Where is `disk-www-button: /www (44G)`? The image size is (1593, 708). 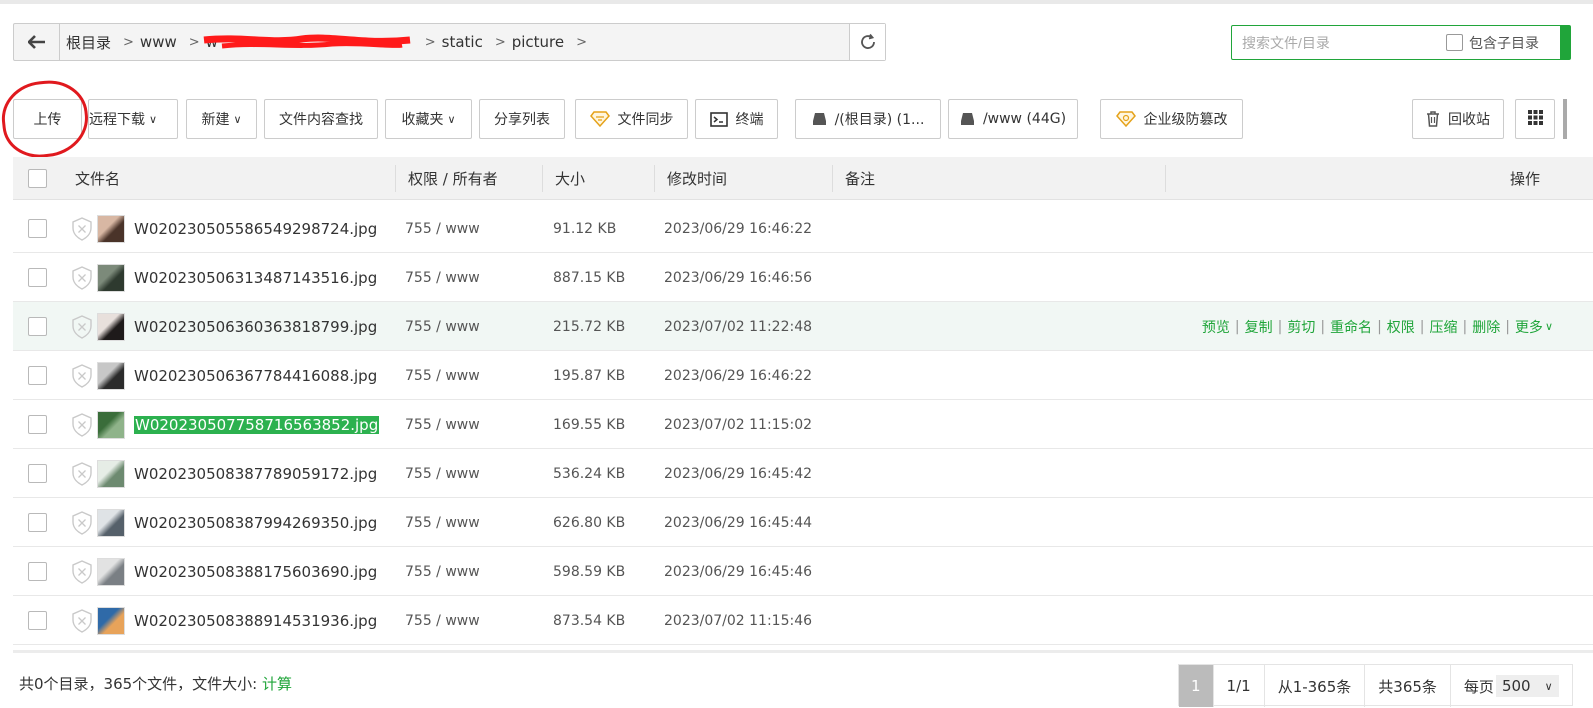 disk-www-button: /www (44G) is located at coordinates (1013, 119).